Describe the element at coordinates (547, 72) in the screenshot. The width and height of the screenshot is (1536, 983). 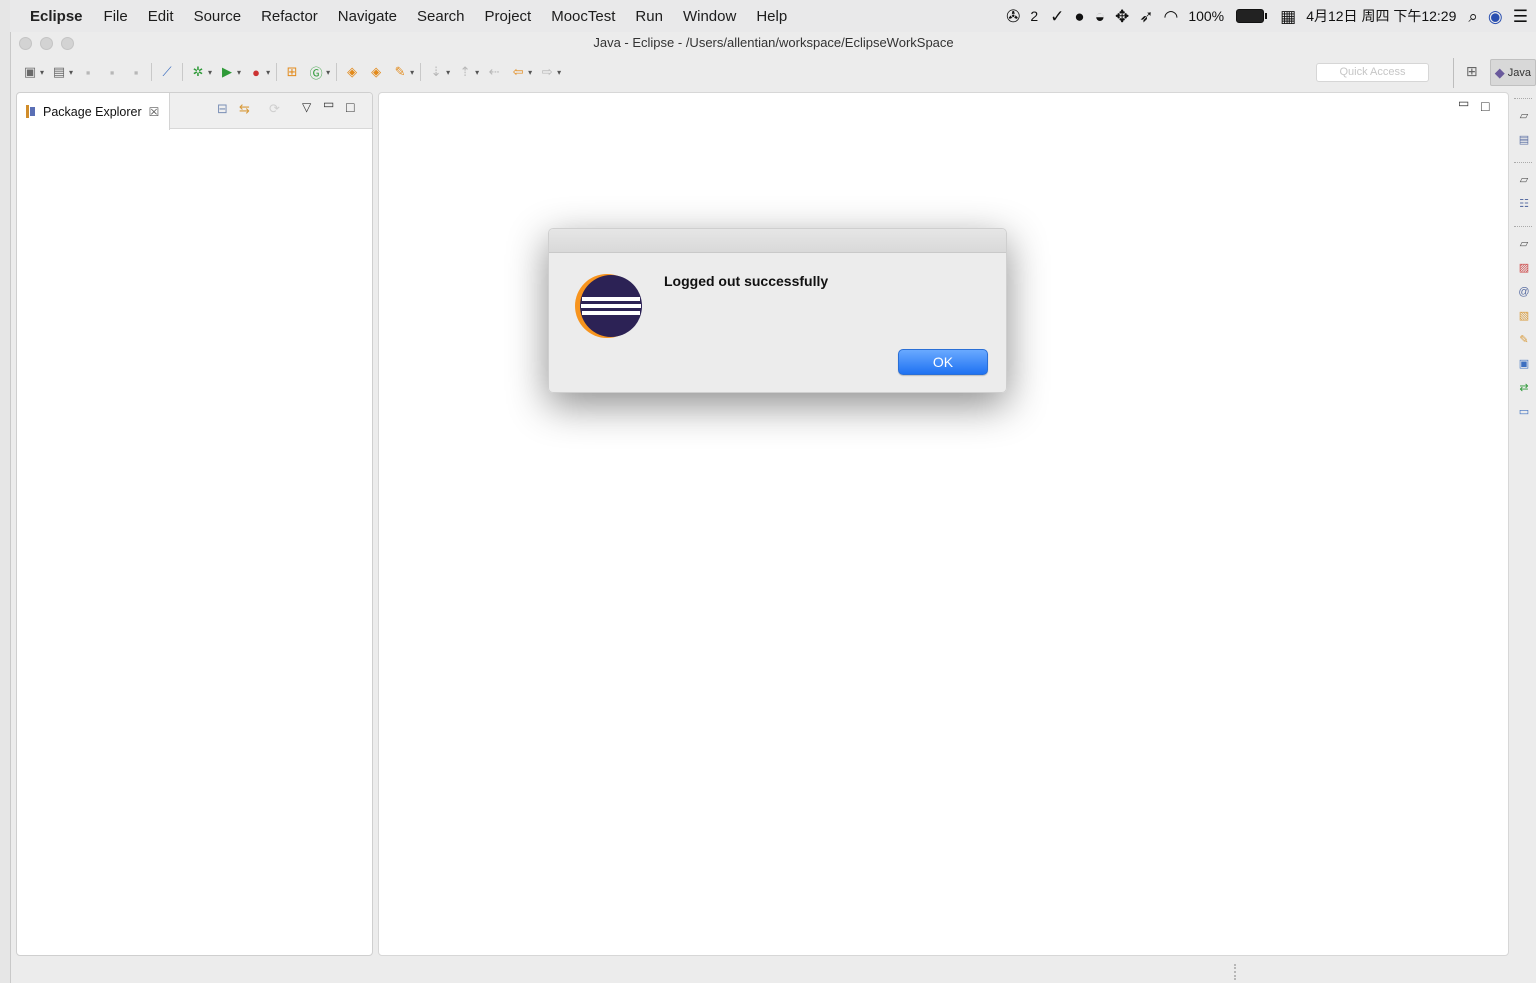
I see `forward-icon: ⇨` at that location.